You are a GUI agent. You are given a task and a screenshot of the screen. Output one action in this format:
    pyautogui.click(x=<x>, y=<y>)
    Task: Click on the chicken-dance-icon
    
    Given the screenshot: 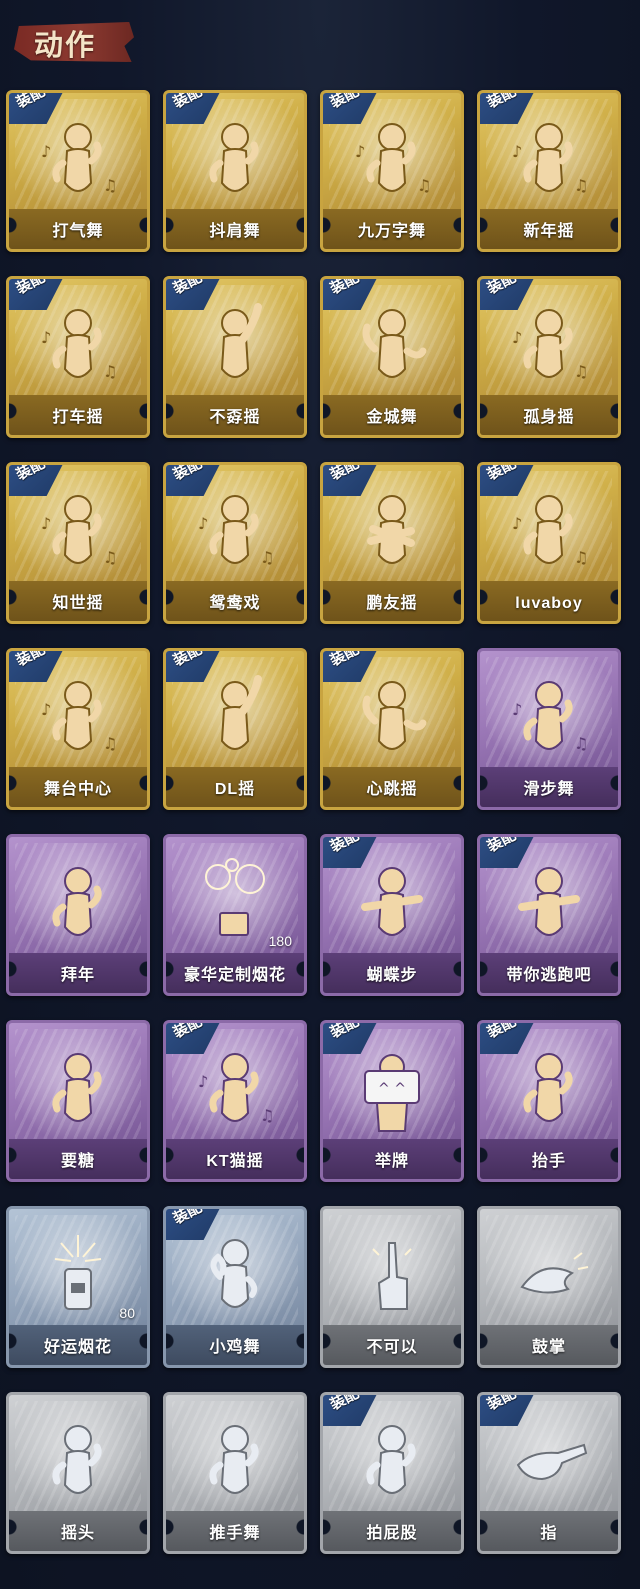 What is the action you would take?
    pyautogui.click(x=235, y=1276)
    